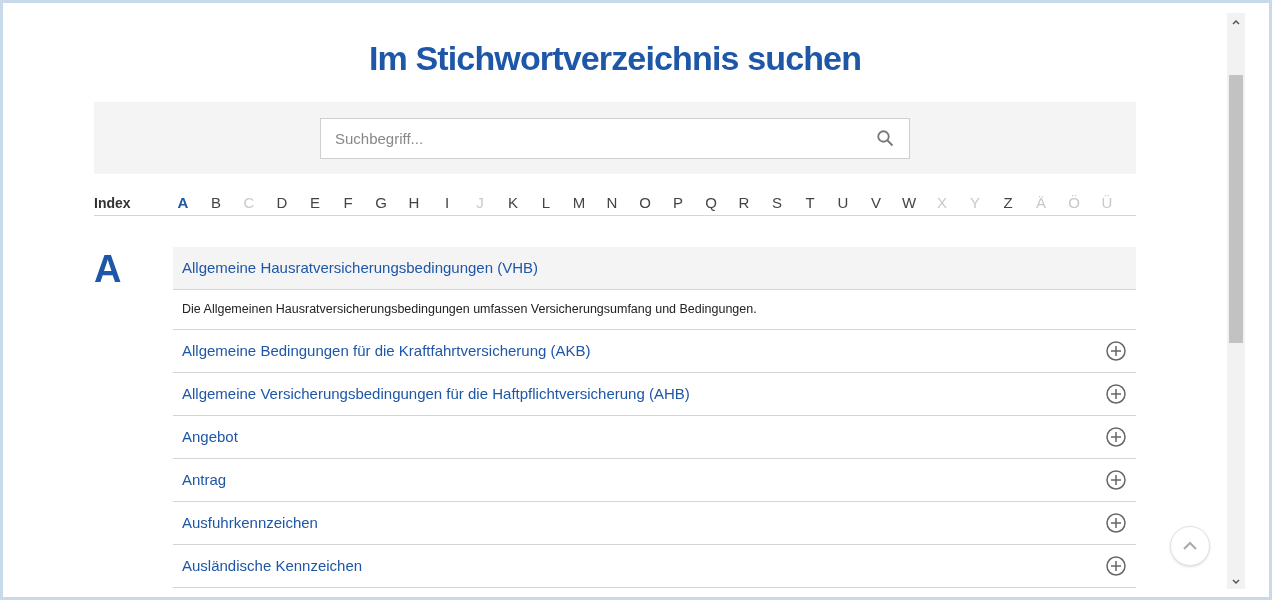  Describe the element at coordinates (204, 479) in the screenshot. I see `entry-title: Antrag` at that location.